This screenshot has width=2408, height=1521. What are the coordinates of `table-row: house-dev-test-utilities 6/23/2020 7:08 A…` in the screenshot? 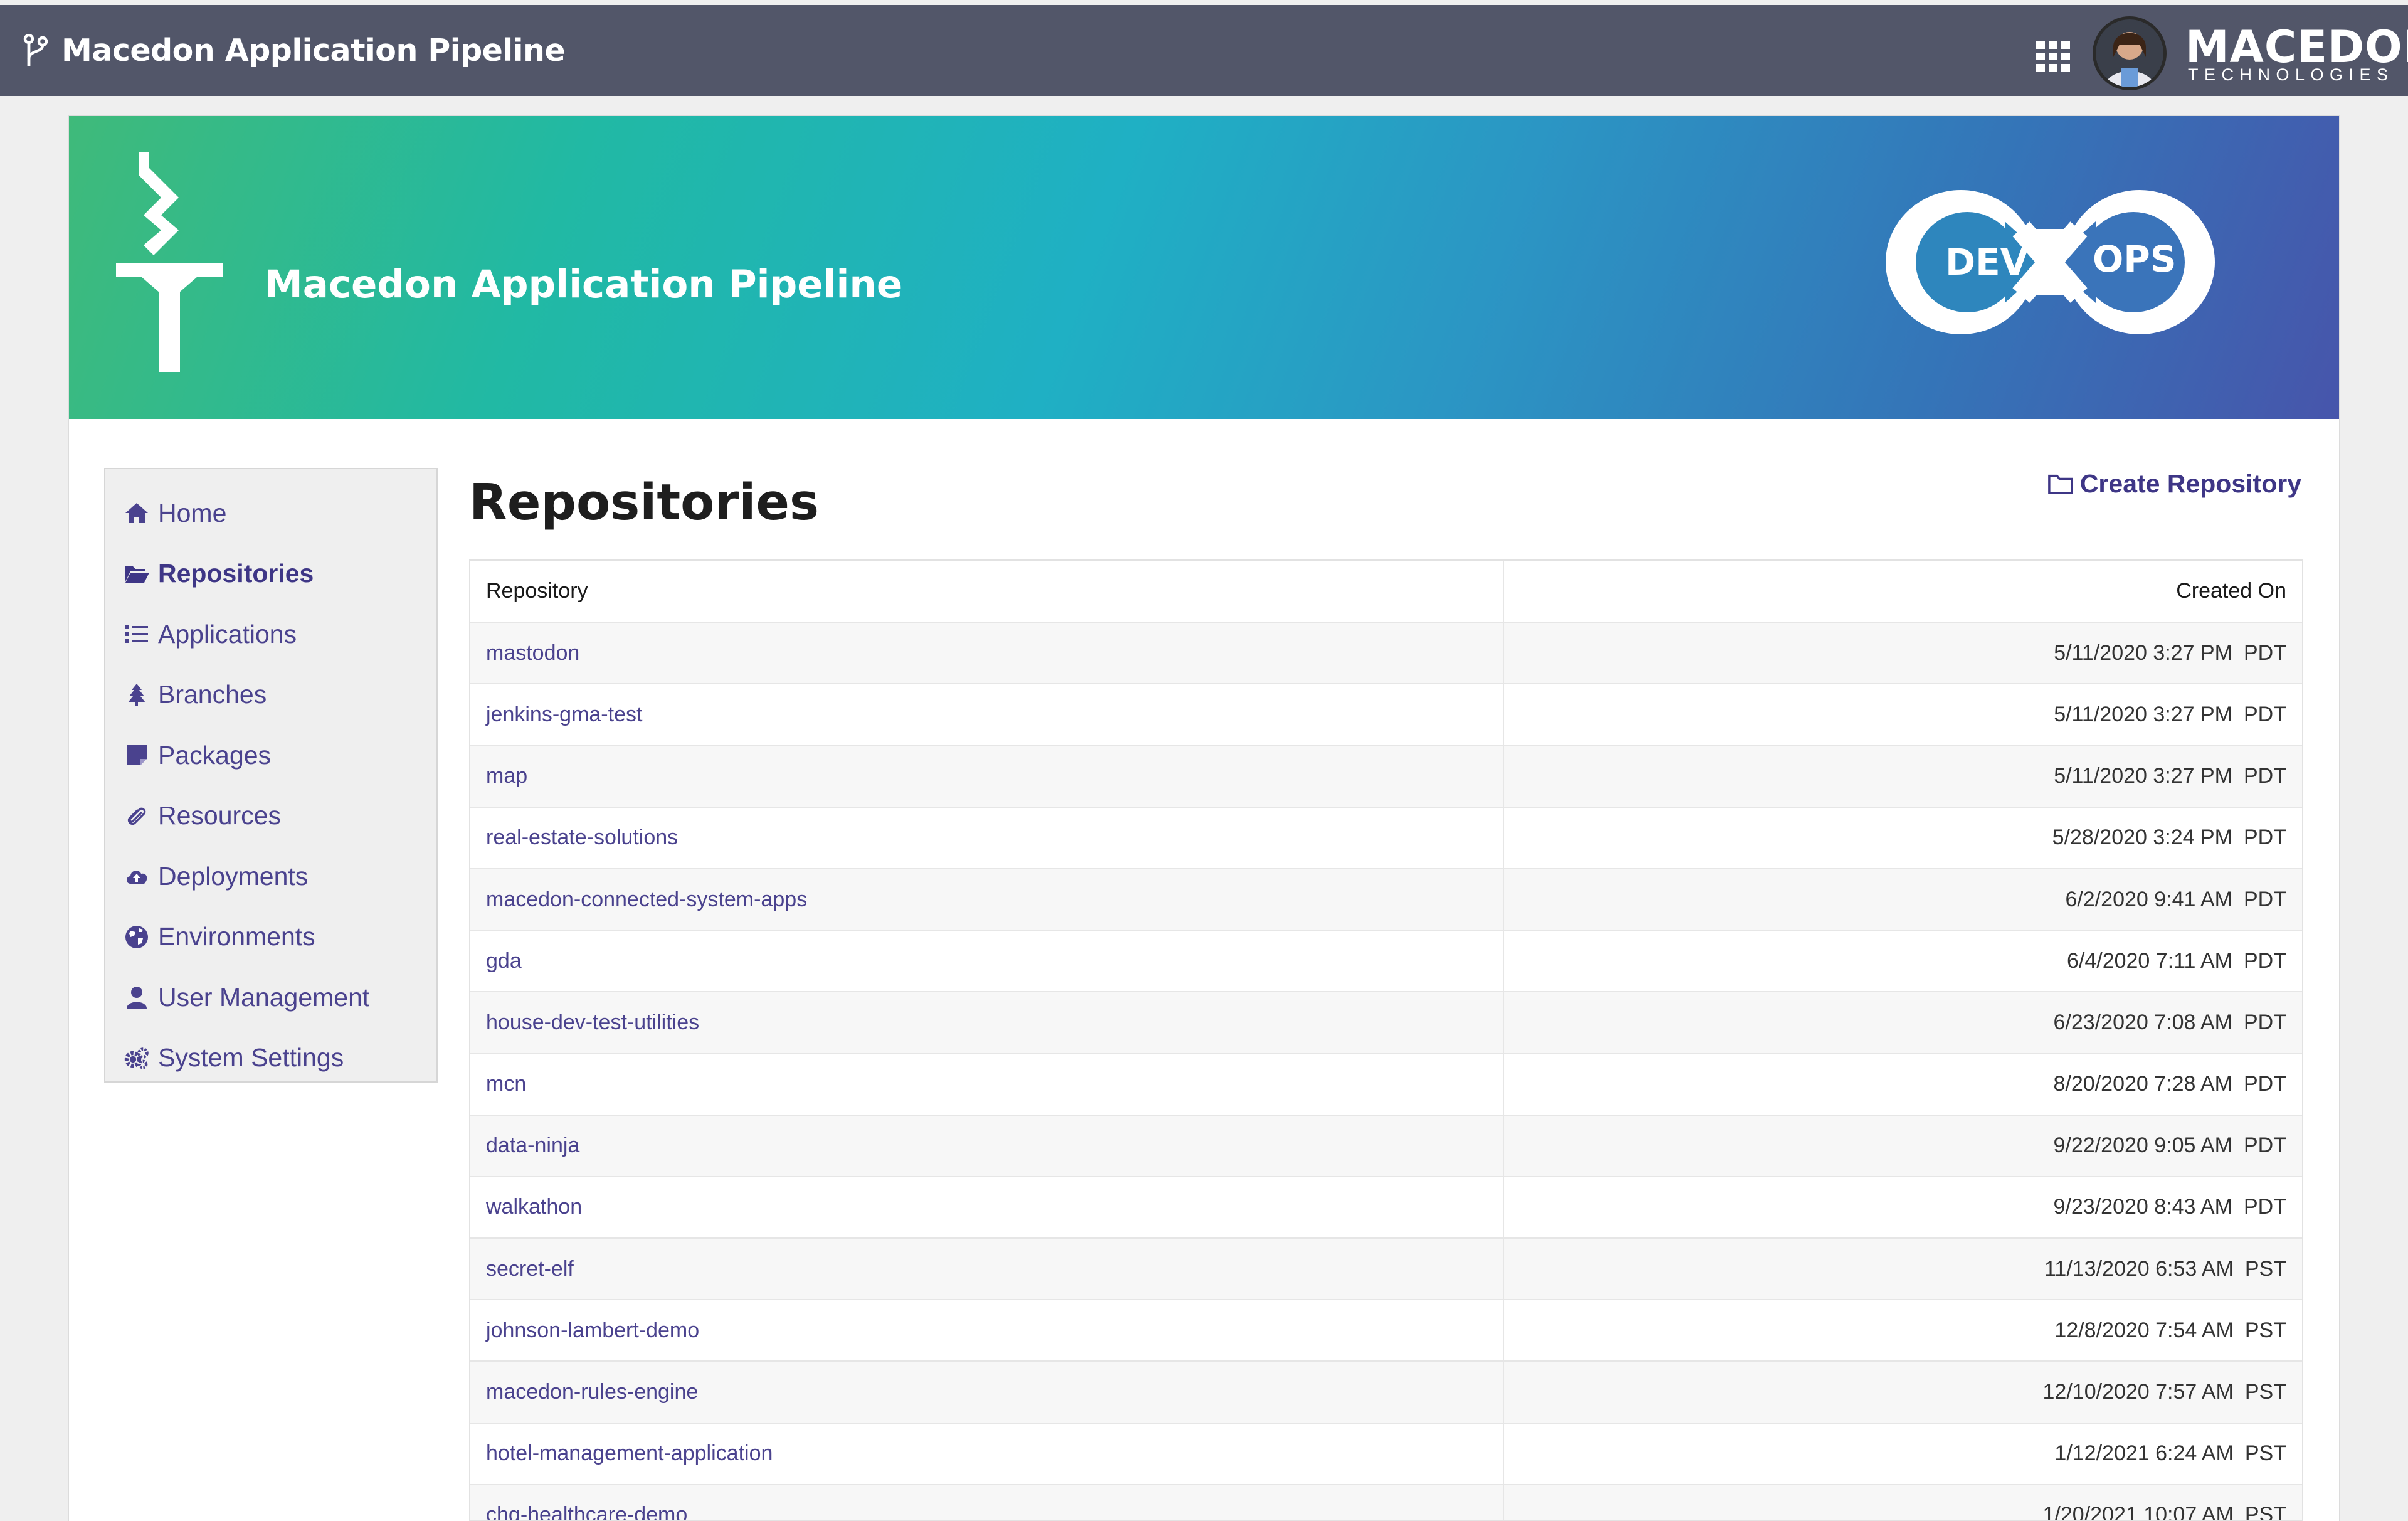 It's located at (1386, 1023).